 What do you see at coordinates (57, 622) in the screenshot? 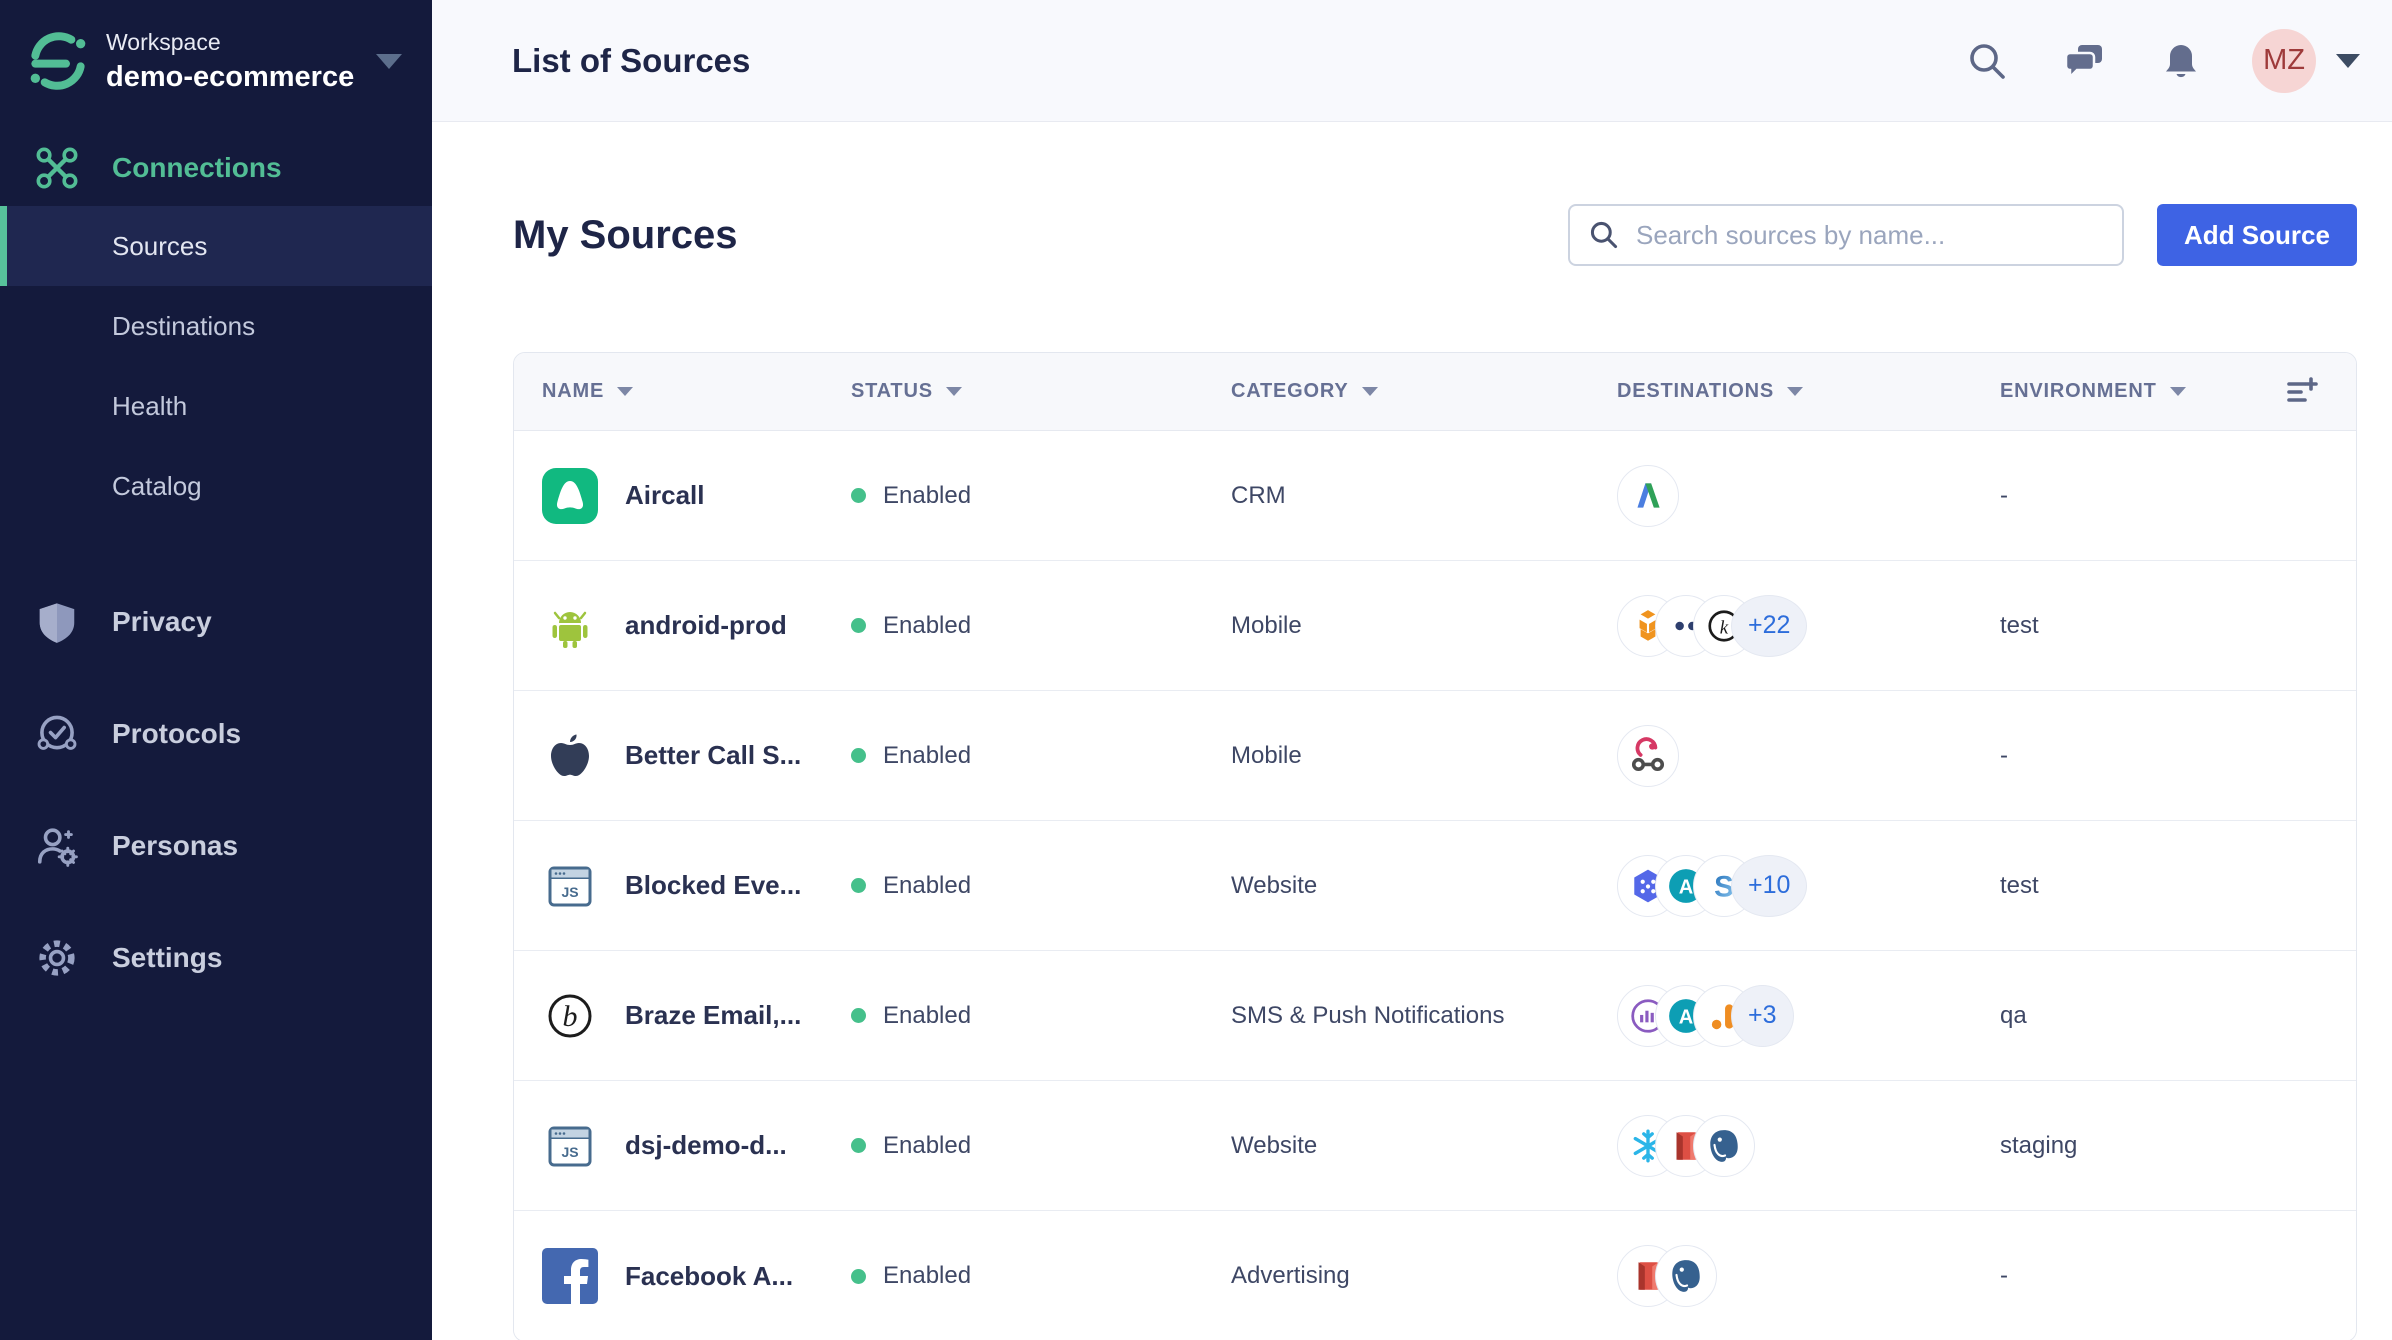
I see `shield-icon` at bounding box center [57, 622].